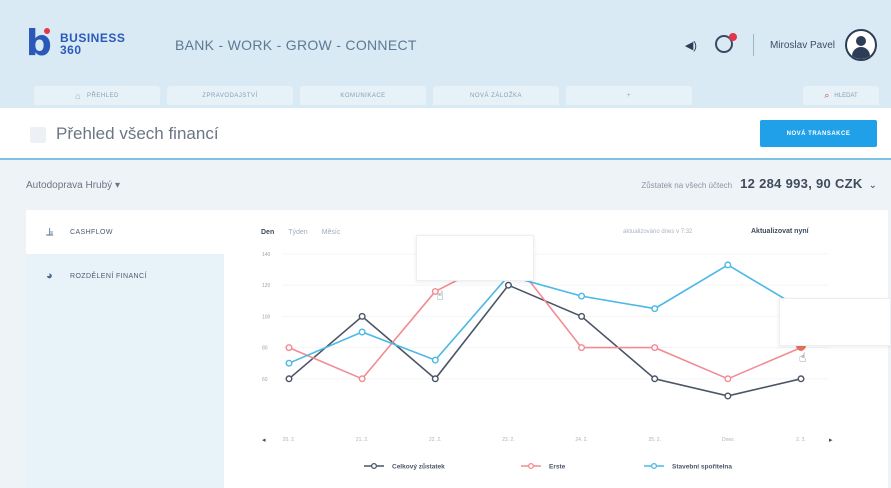  Describe the element at coordinates (801, 183) in the screenshot. I see `balance-value: 12 284 993, 90 CZK` at that location.